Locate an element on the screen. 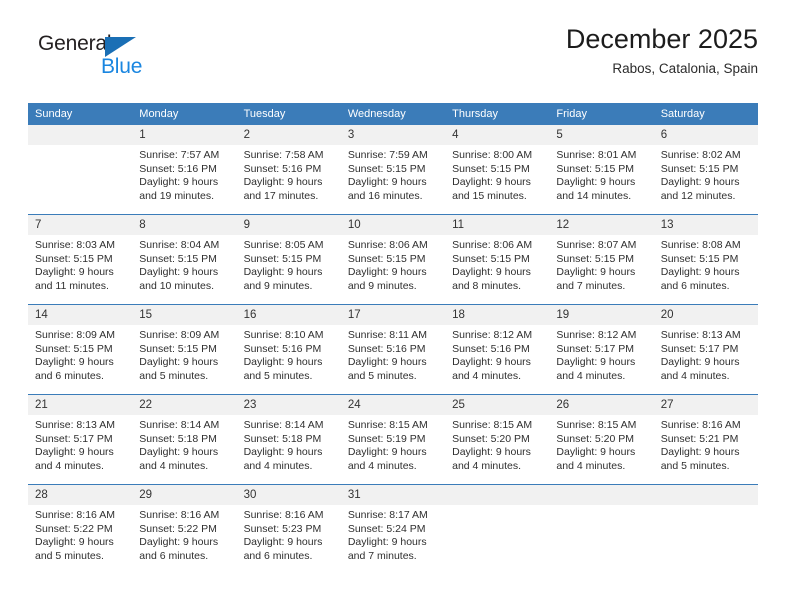  day-number: 20 is located at coordinates (705, 315).